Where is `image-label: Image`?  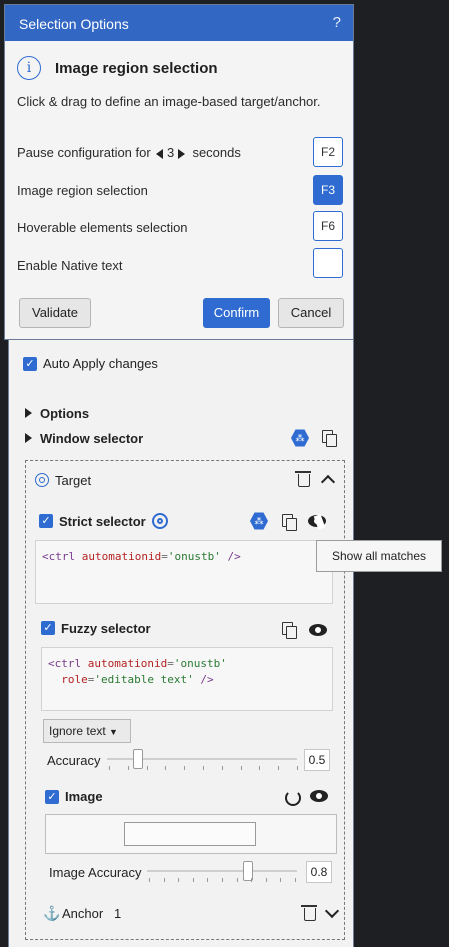 image-label: Image is located at coordinates (84, 796).